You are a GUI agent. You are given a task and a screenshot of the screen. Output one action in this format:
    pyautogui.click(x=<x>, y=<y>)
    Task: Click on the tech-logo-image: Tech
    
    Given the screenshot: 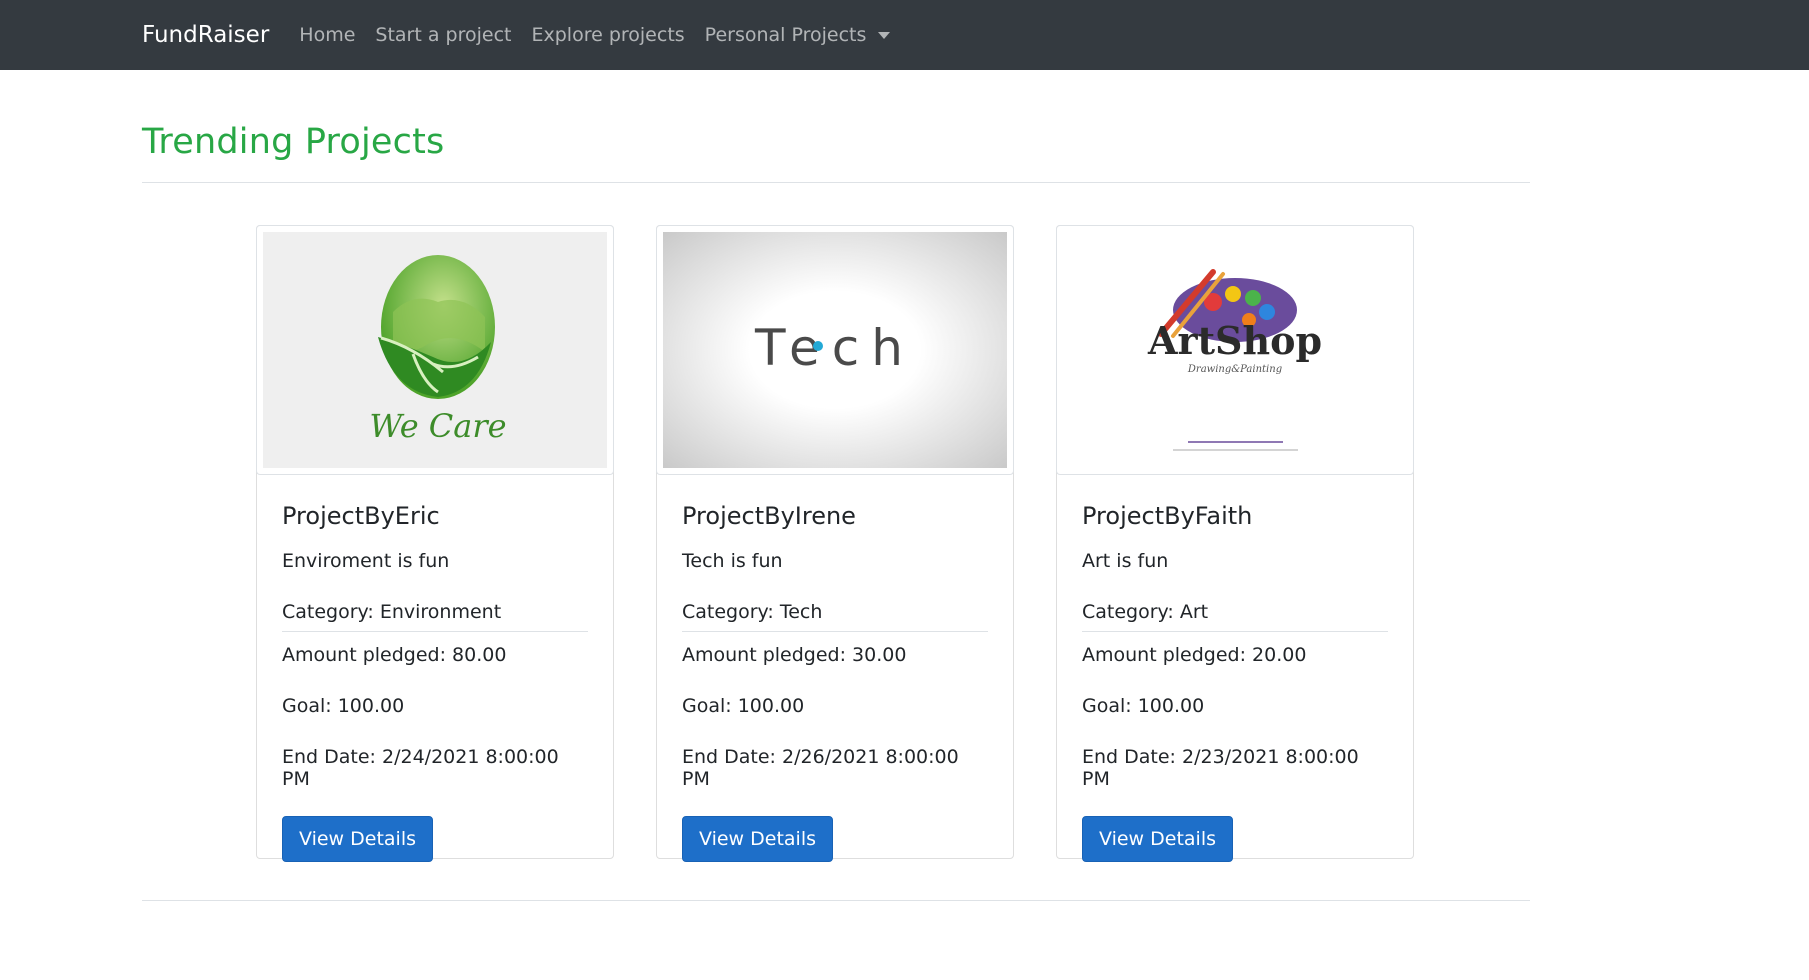 What is the action you would take?
    pyautogui.click(x=835, y=350)
    